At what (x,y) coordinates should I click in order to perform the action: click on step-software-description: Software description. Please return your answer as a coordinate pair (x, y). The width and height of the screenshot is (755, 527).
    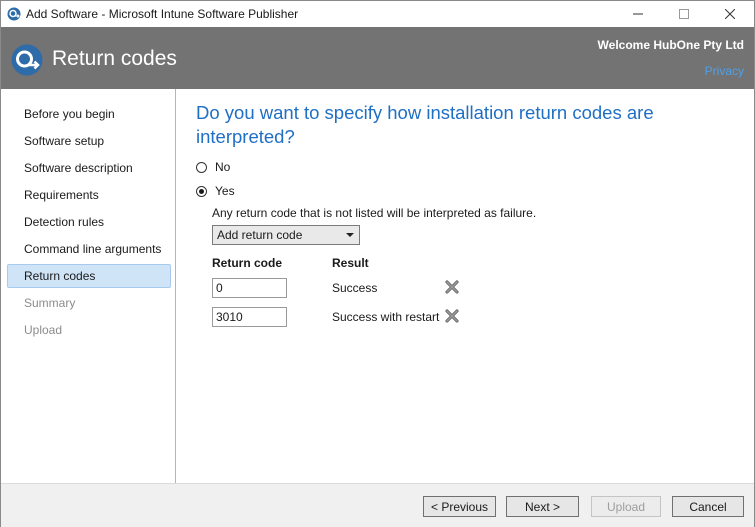
    Looking at the image, I should click on (89, 168).